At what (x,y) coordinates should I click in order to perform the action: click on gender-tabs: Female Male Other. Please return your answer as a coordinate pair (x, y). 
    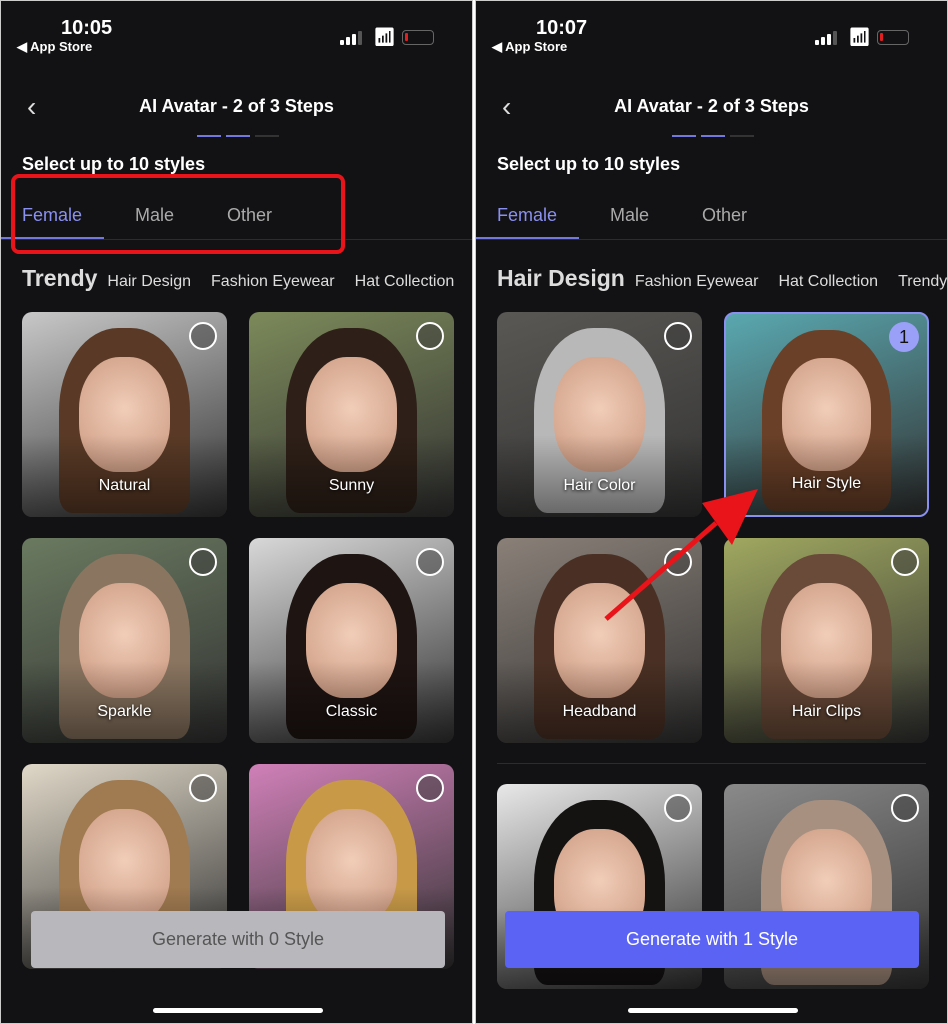
    Looking at the image, I should click on (711, 220).